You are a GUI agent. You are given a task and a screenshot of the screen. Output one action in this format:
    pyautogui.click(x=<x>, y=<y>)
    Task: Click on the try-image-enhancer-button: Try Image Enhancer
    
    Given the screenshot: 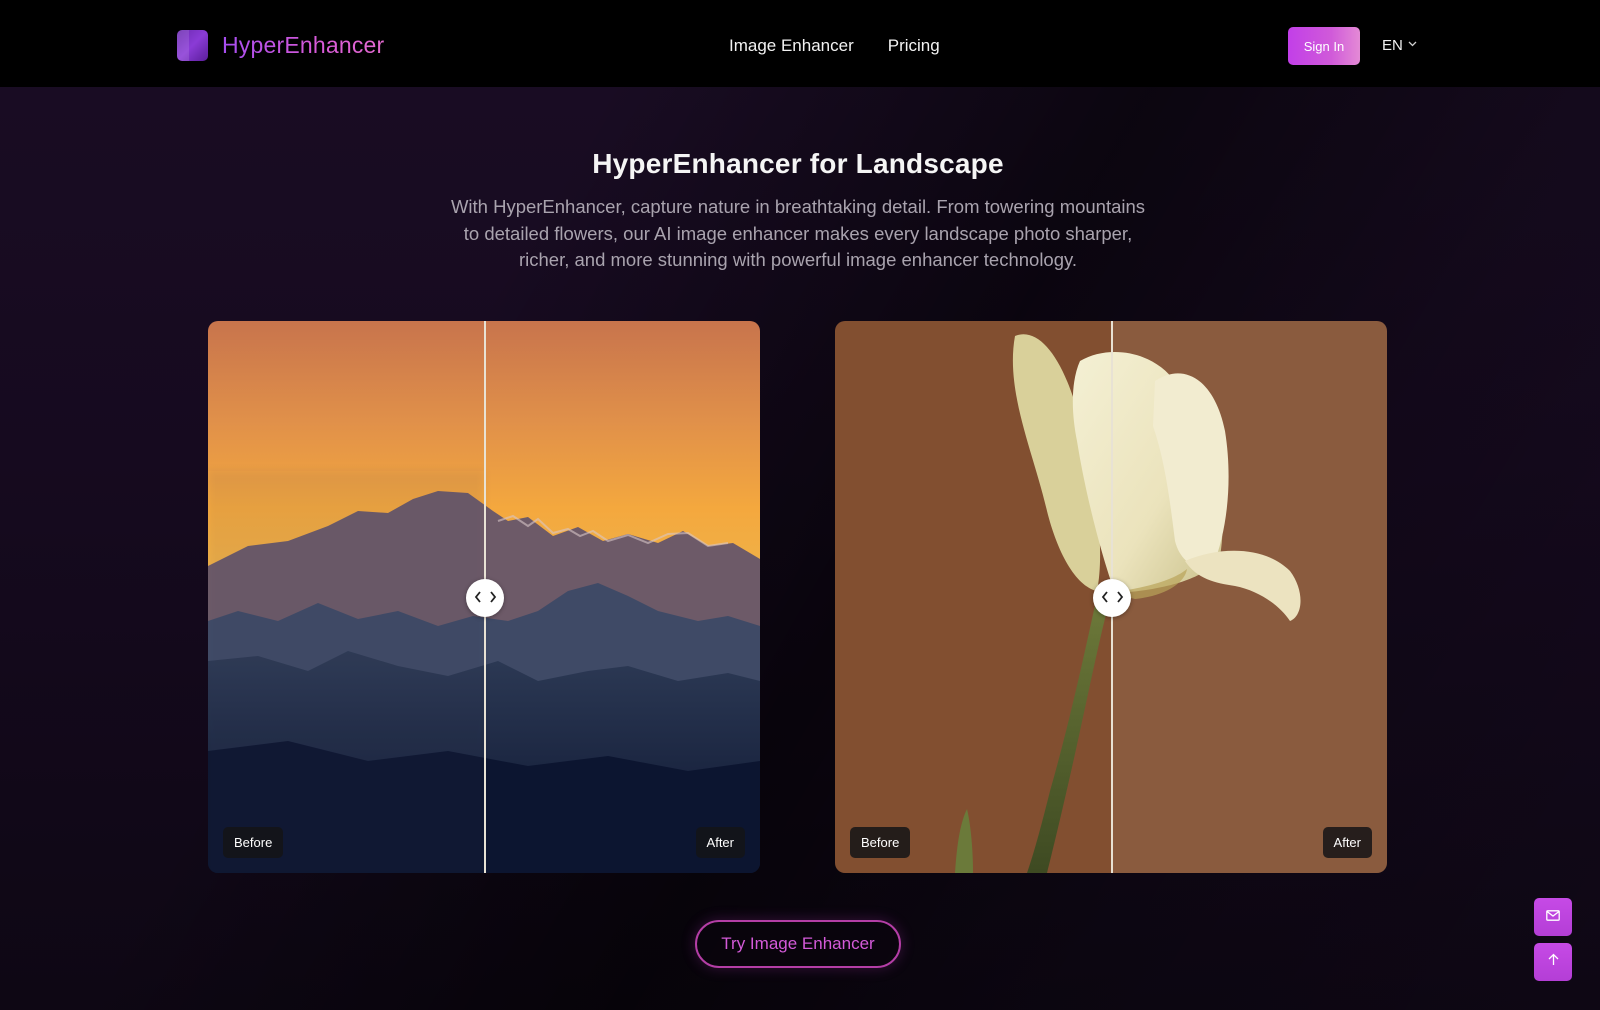 What is the action you would take?
    pyautogui.click(x=798, y=944)
    